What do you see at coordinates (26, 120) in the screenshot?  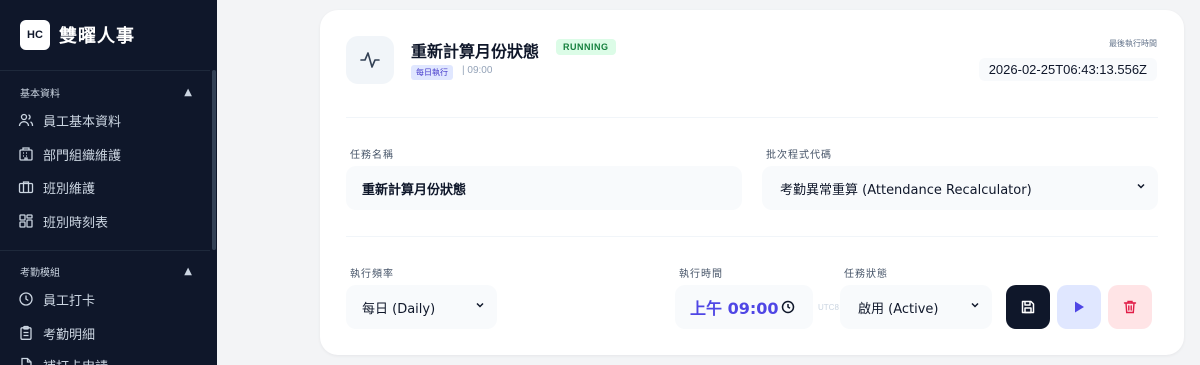 I see `users-icon` at bounding box center [26, 120].